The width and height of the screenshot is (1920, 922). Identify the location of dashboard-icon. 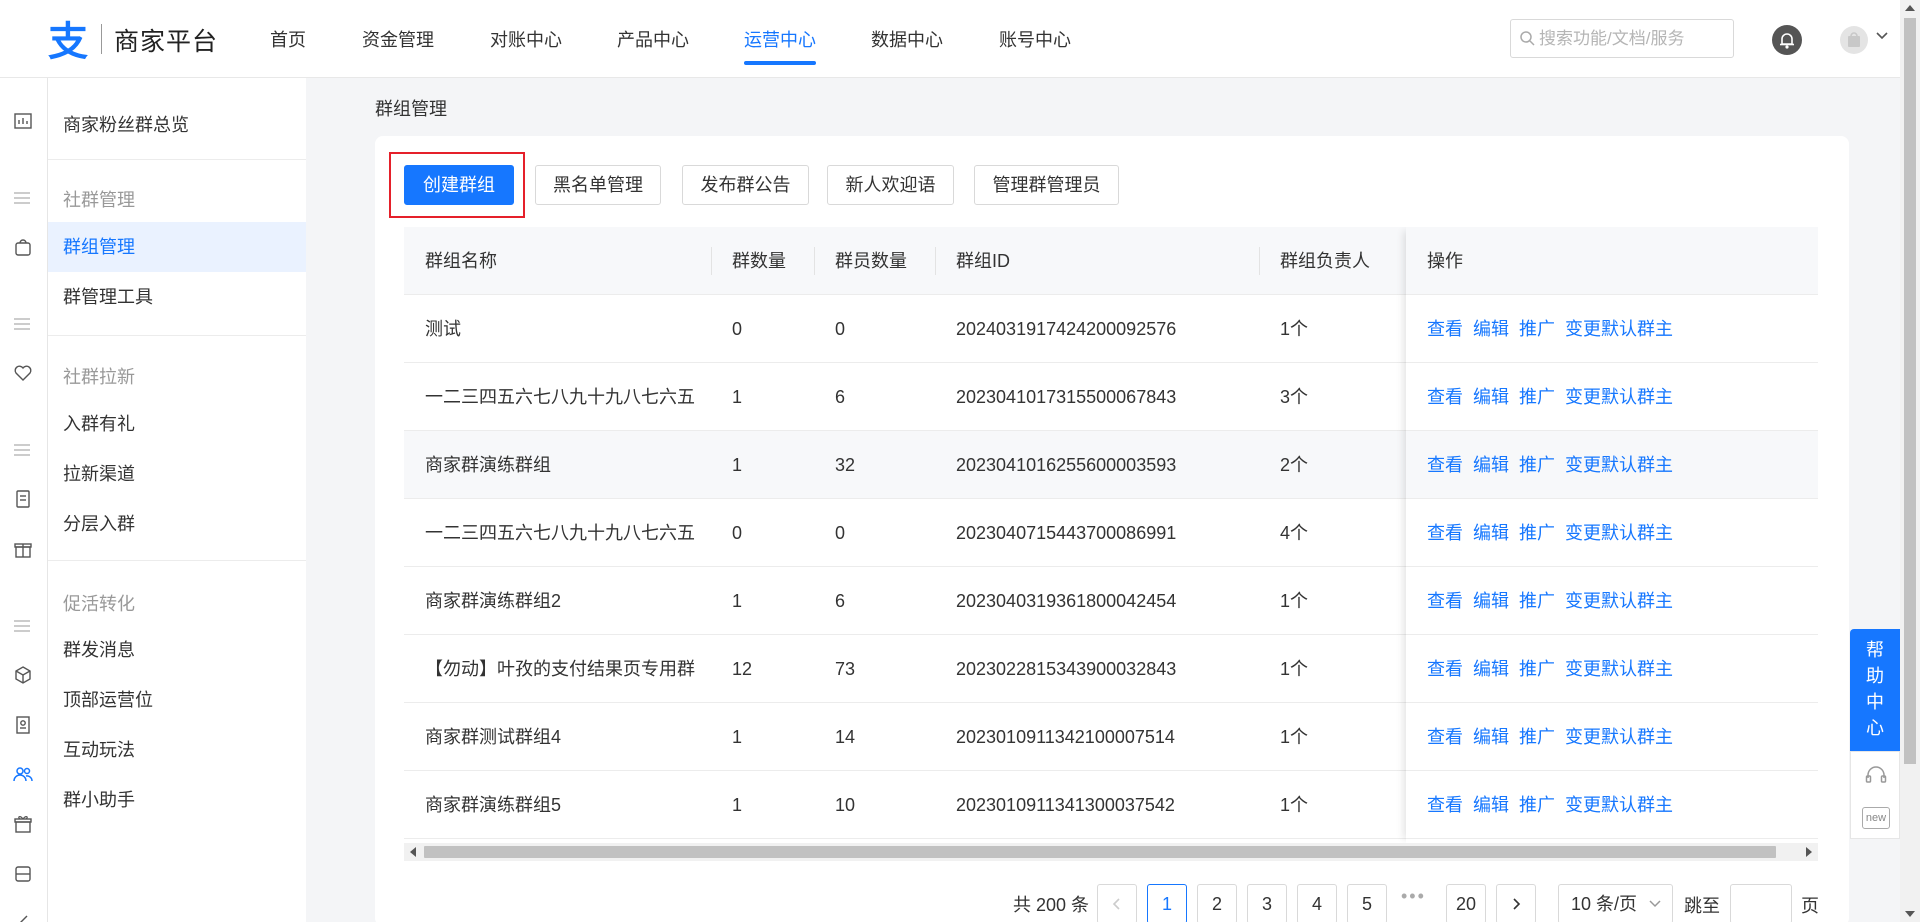
(23, 121).